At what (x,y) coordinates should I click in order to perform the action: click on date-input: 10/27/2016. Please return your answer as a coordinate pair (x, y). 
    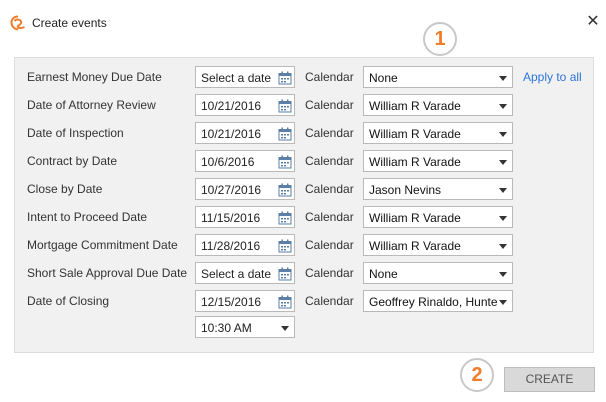
    Looking at the image, I should click on (245, 189).